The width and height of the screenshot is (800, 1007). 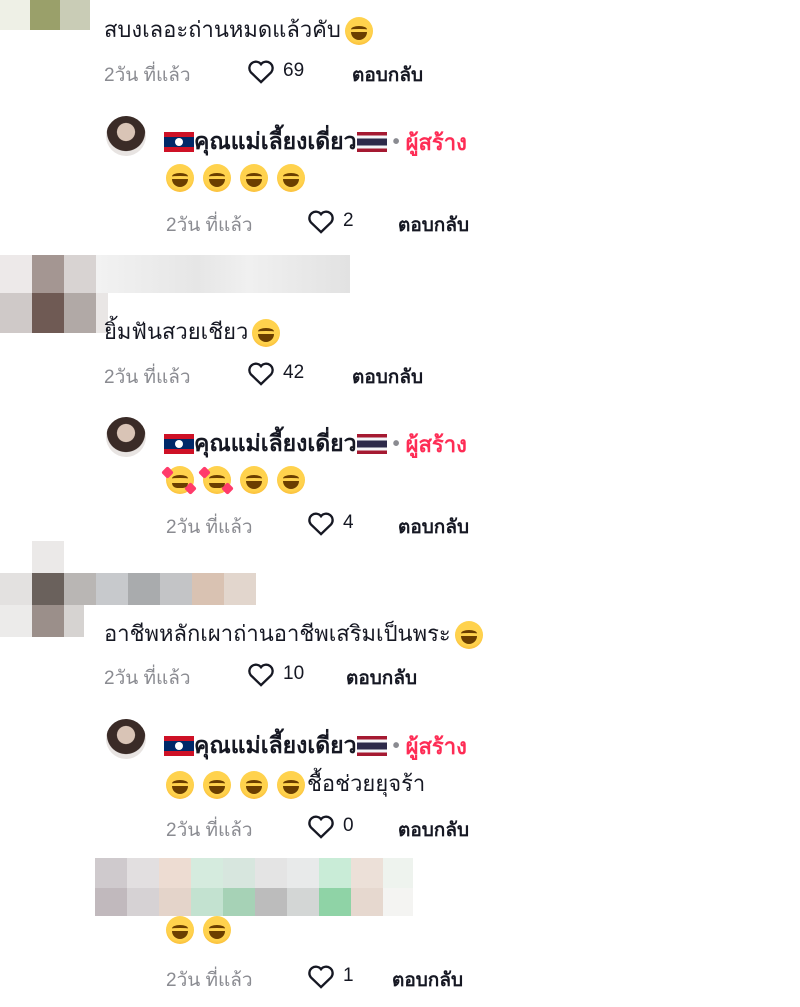 What do you see at coordinates (348, 522) in the screenshot?
I see `like-count: 4` at bounding box center [348, 522].